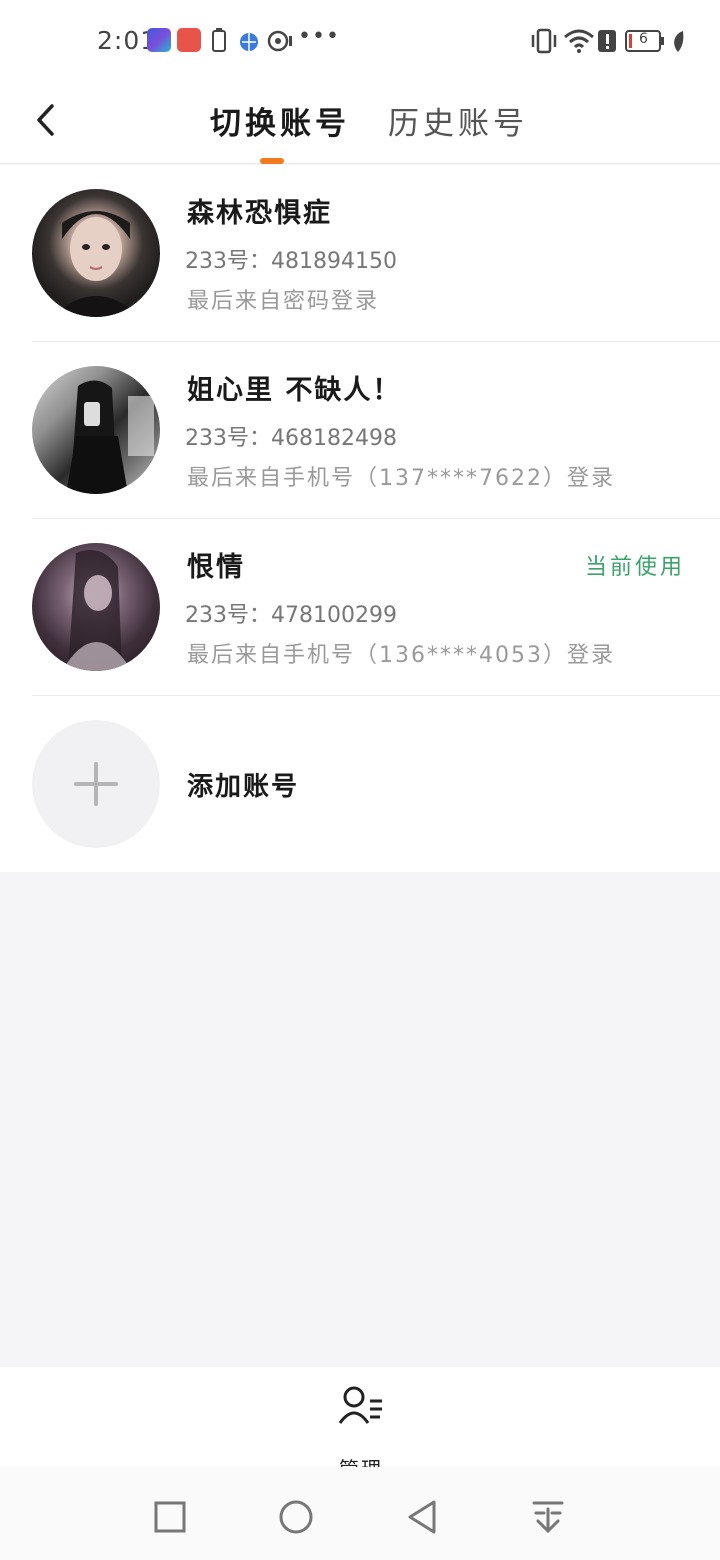 The height and width of the screenshot is (1560, 720). Describe the element at coordinates (360, 1433) in the screenshot. I see `manage-button: 管理` at that location.